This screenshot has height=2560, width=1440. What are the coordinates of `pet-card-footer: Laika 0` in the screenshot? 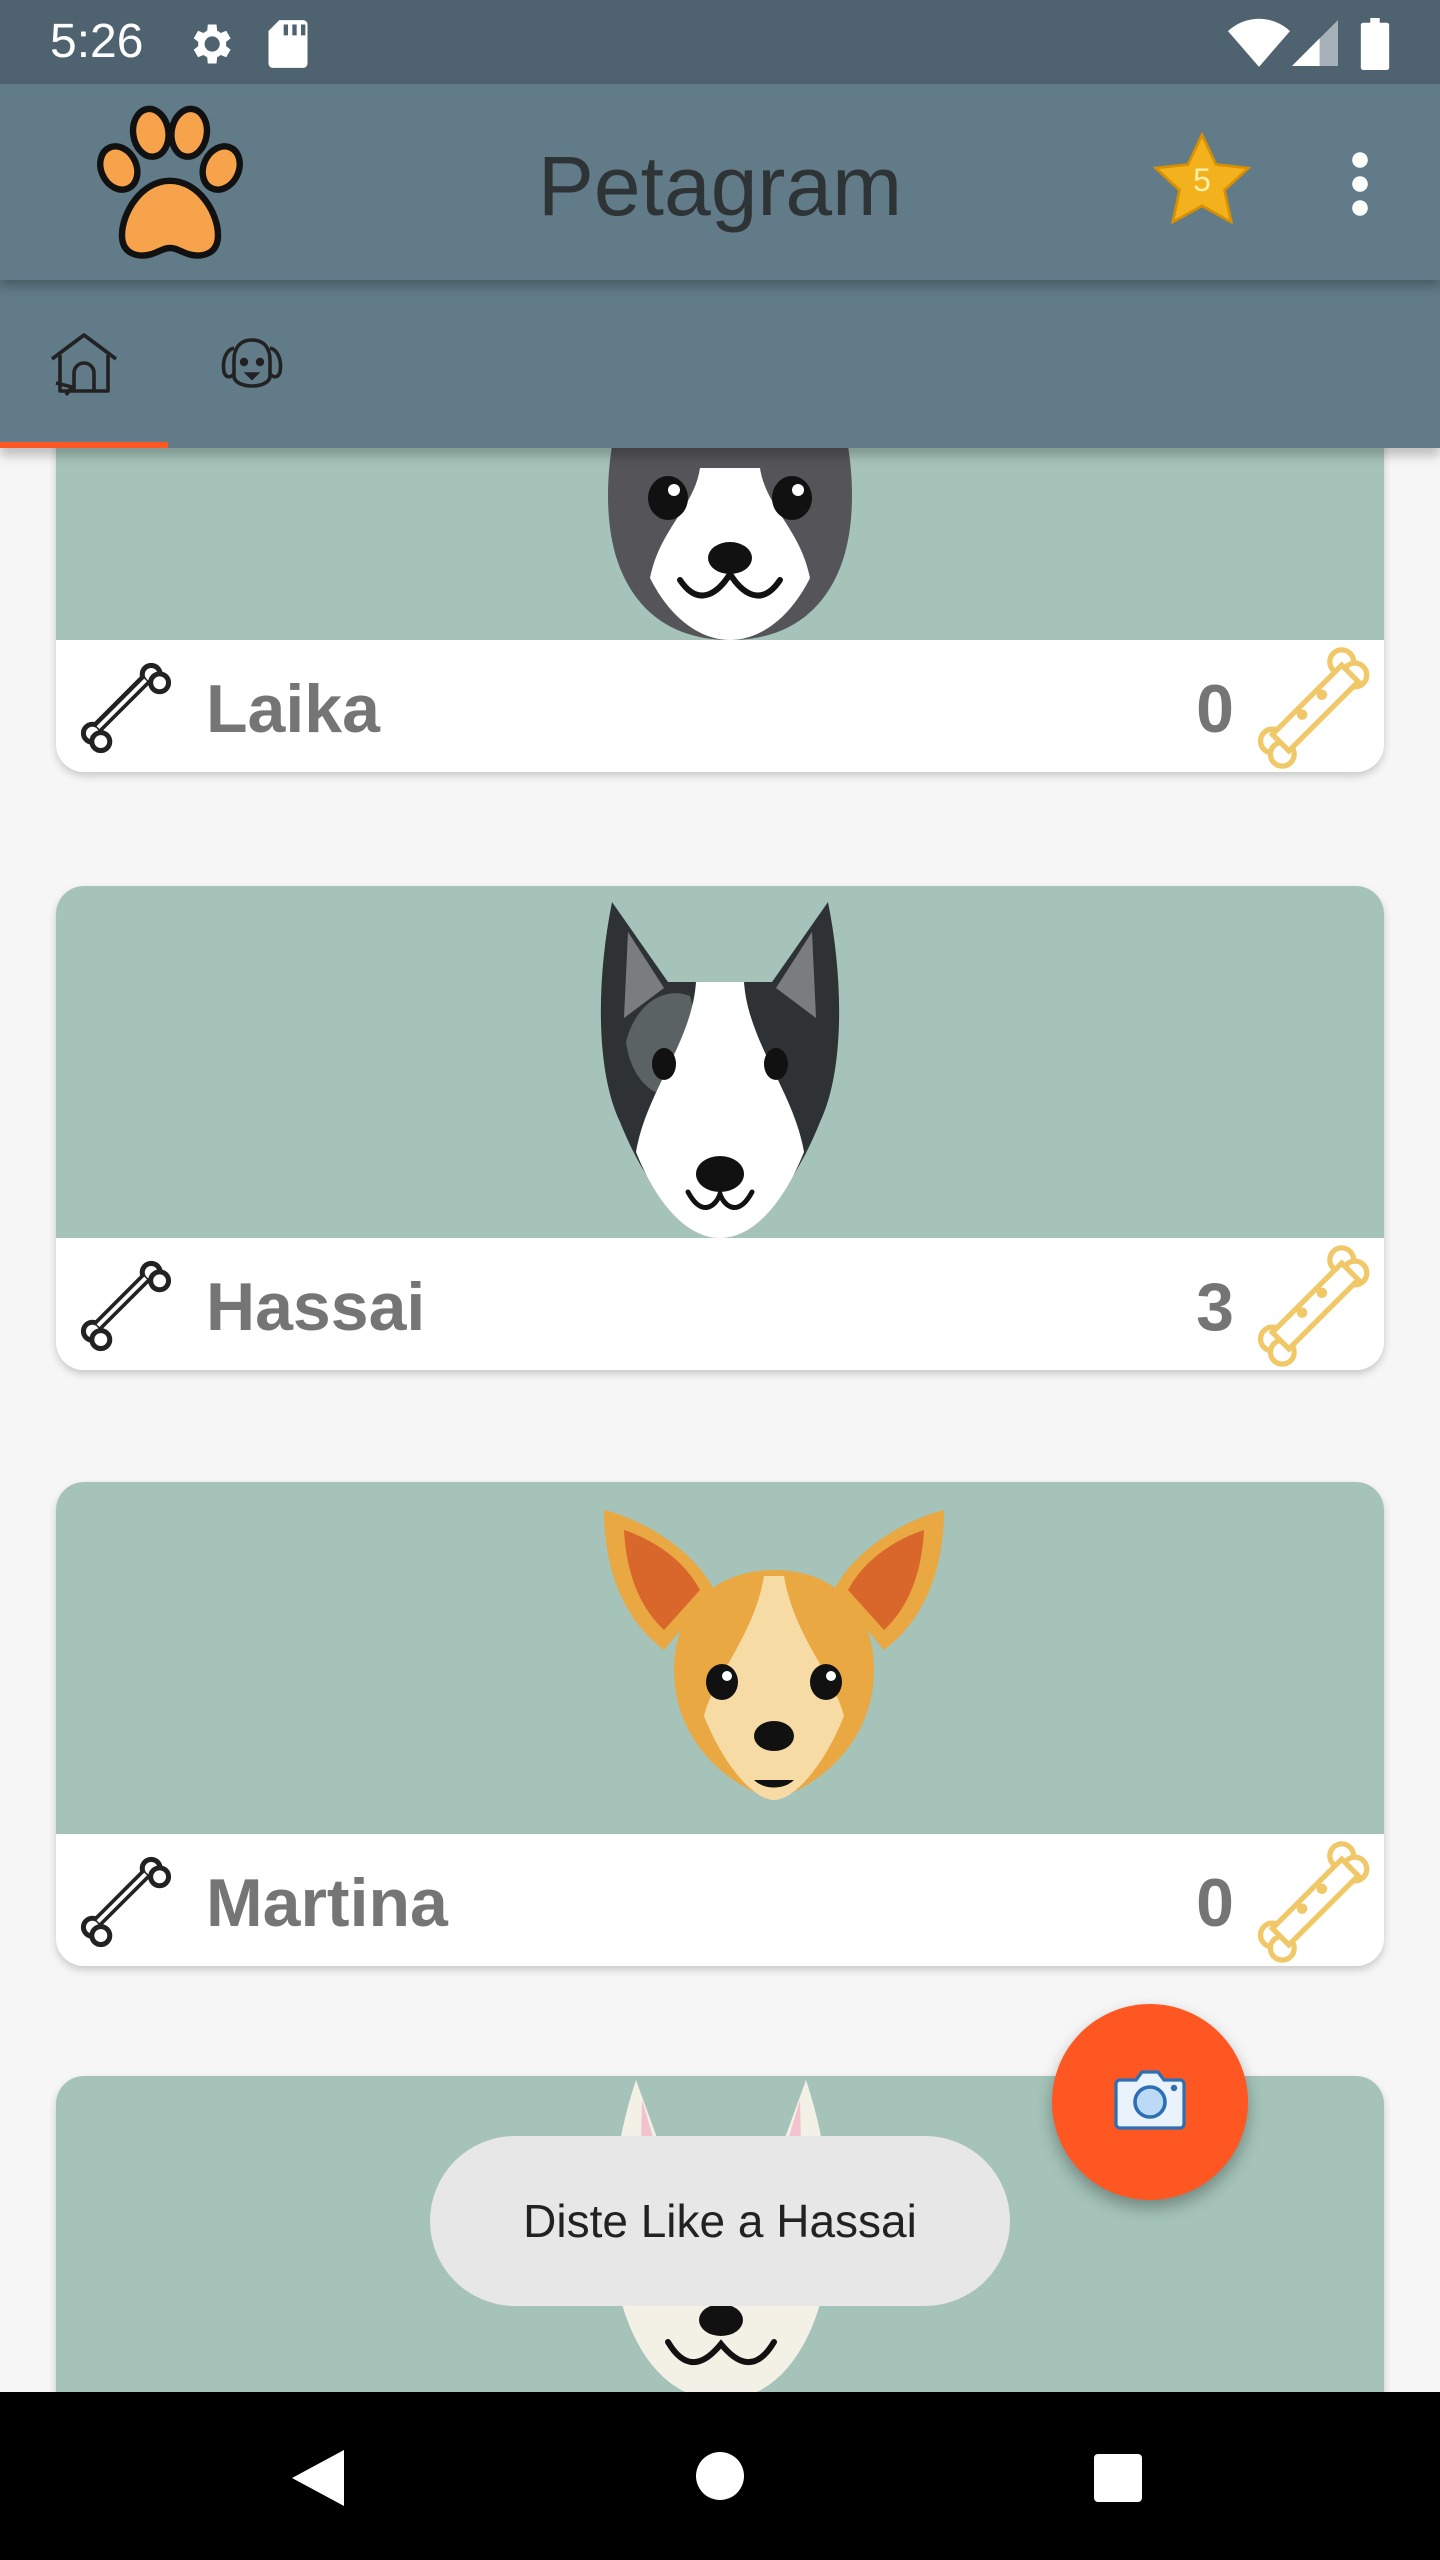 It's located at (720, 706).